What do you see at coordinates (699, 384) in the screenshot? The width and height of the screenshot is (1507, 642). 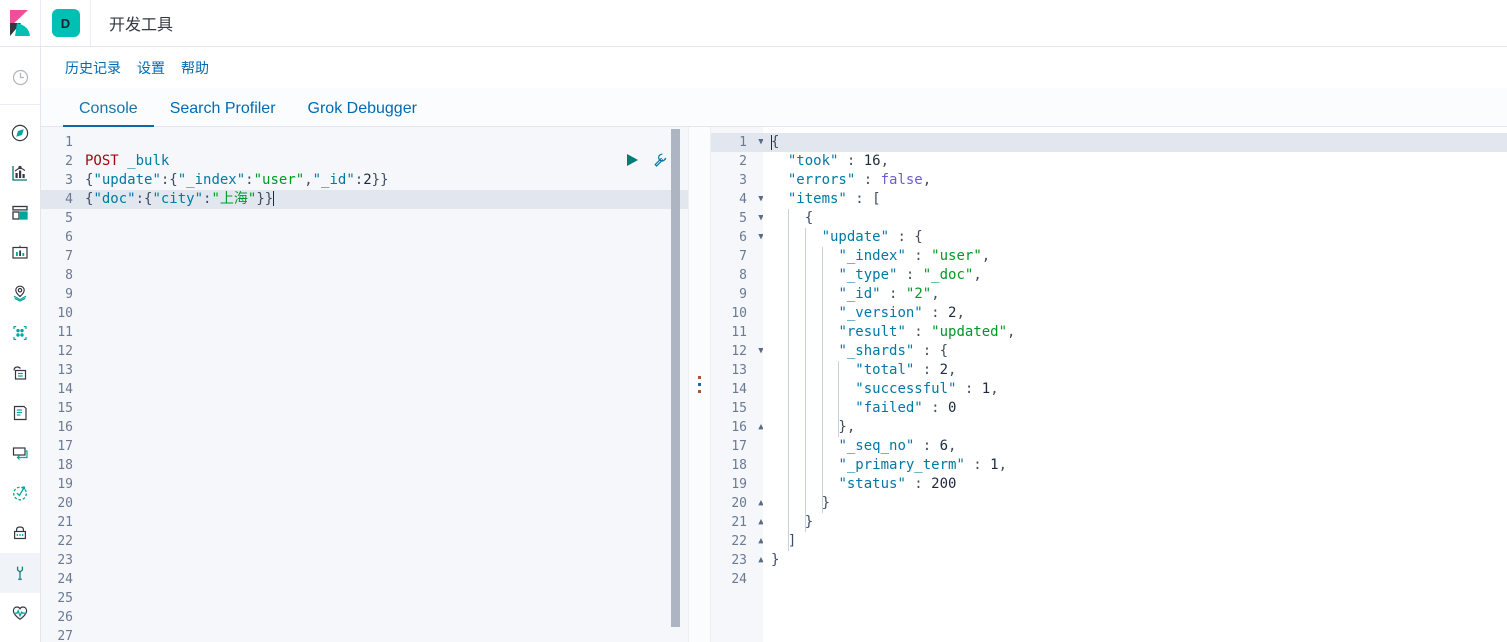 I see `panel-splitter` at bounding box center [699, 384].